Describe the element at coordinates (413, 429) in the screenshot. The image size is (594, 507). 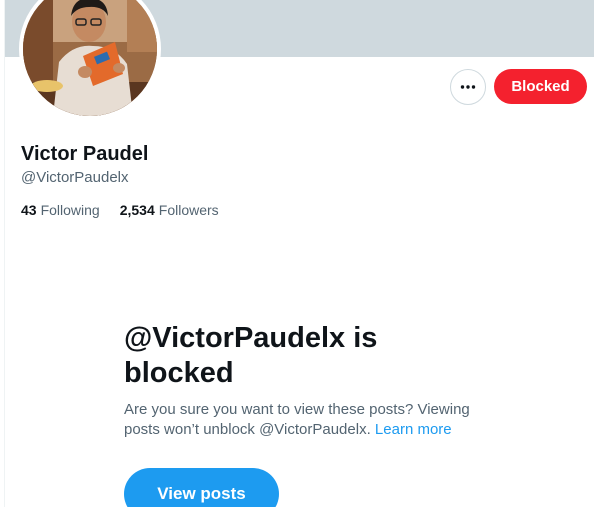
I see `learn-more-link: Learn more` at that location.